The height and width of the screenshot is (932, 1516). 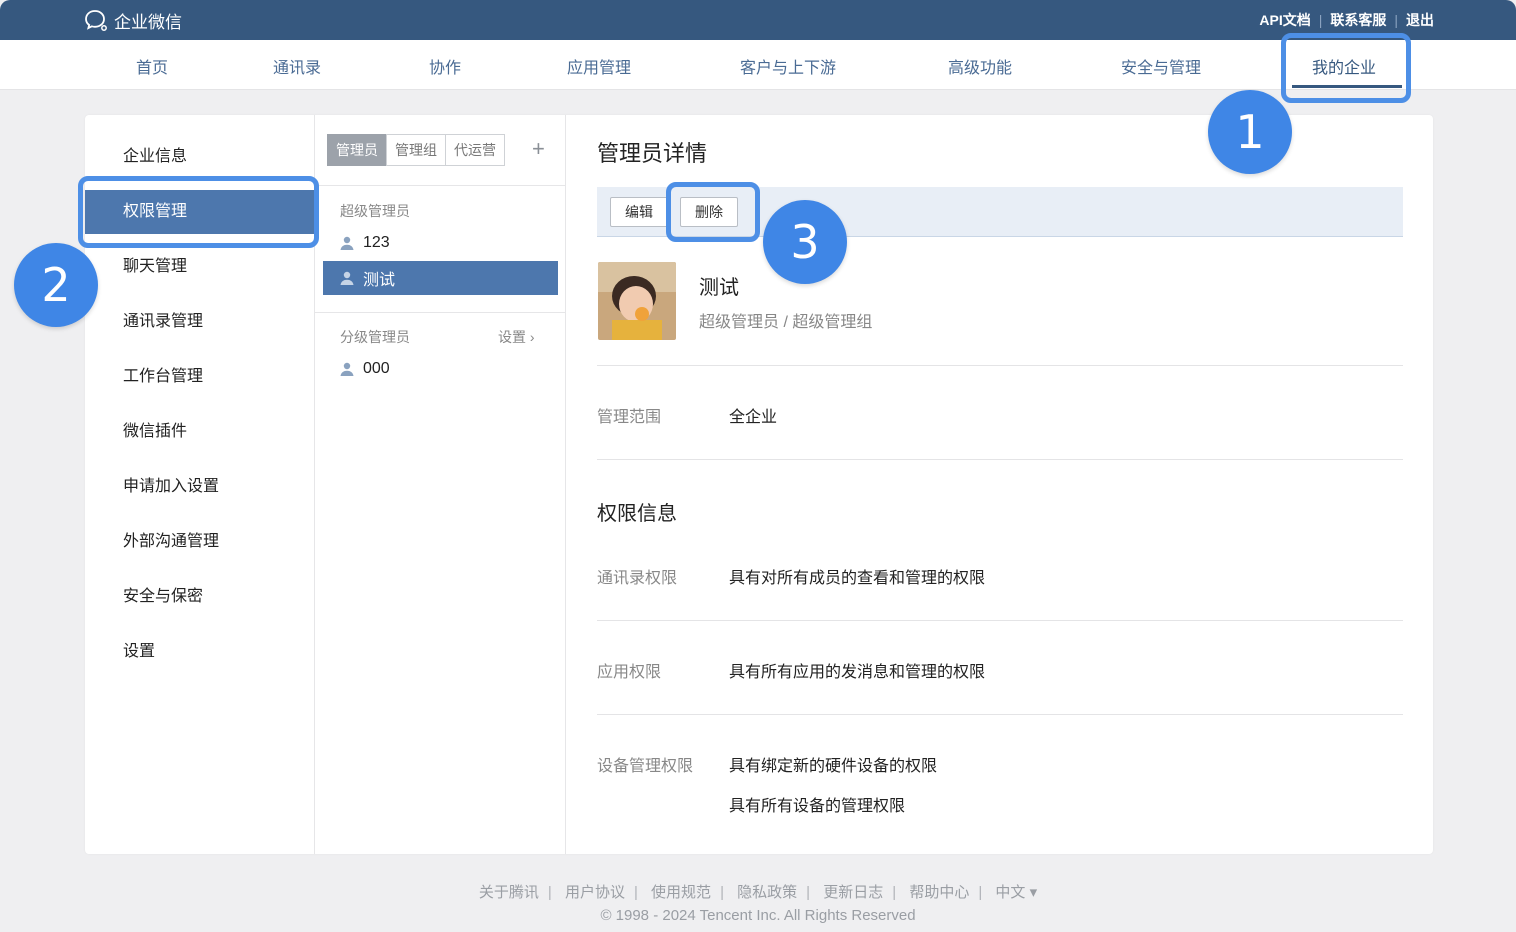 I want to click on footer-link: 隐私政策, so click(x=767, y=892).